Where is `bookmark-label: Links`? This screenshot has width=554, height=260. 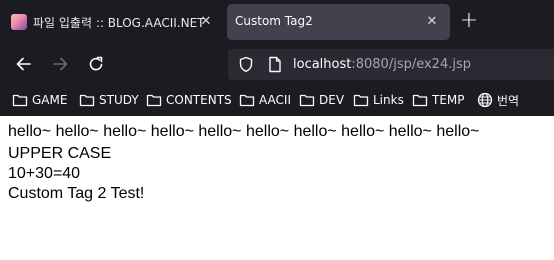 bookmark-label: Links is located at coordinates (388, 100).